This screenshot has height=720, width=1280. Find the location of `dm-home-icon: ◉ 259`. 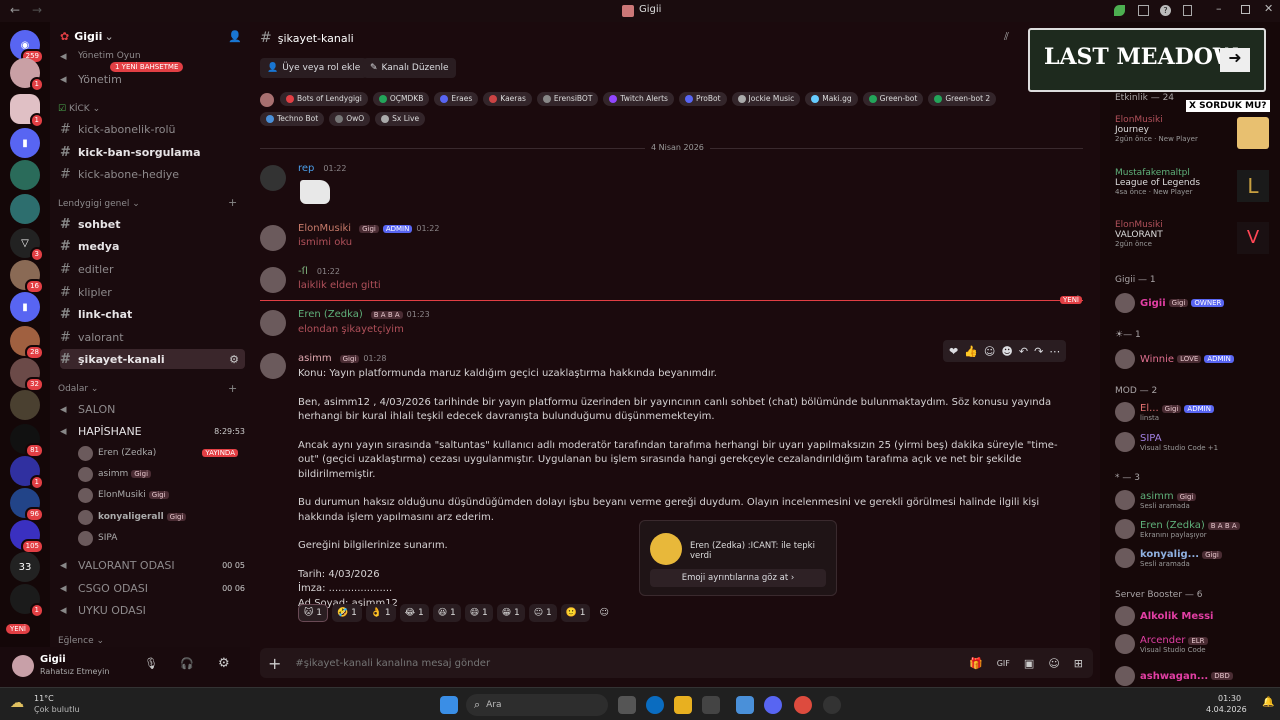

dm-home-icon: ◉ 259 is located at coordinates (27, 47).